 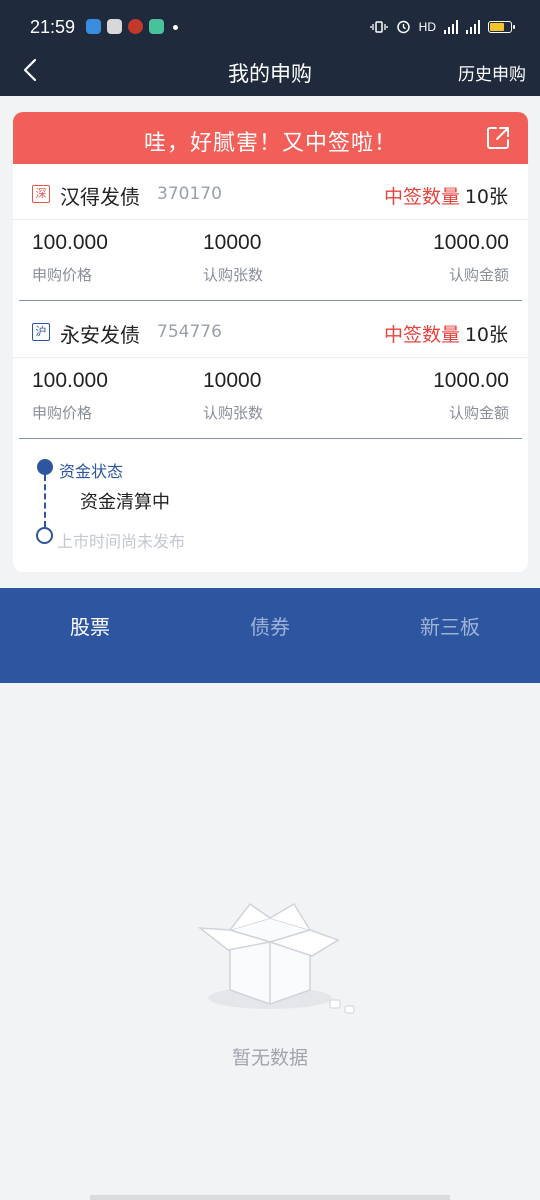 What do you see at coordinates (270, 24) in the screenshot?
I see `status-bar: 21:59 HD` at bounding box center [270, 24].